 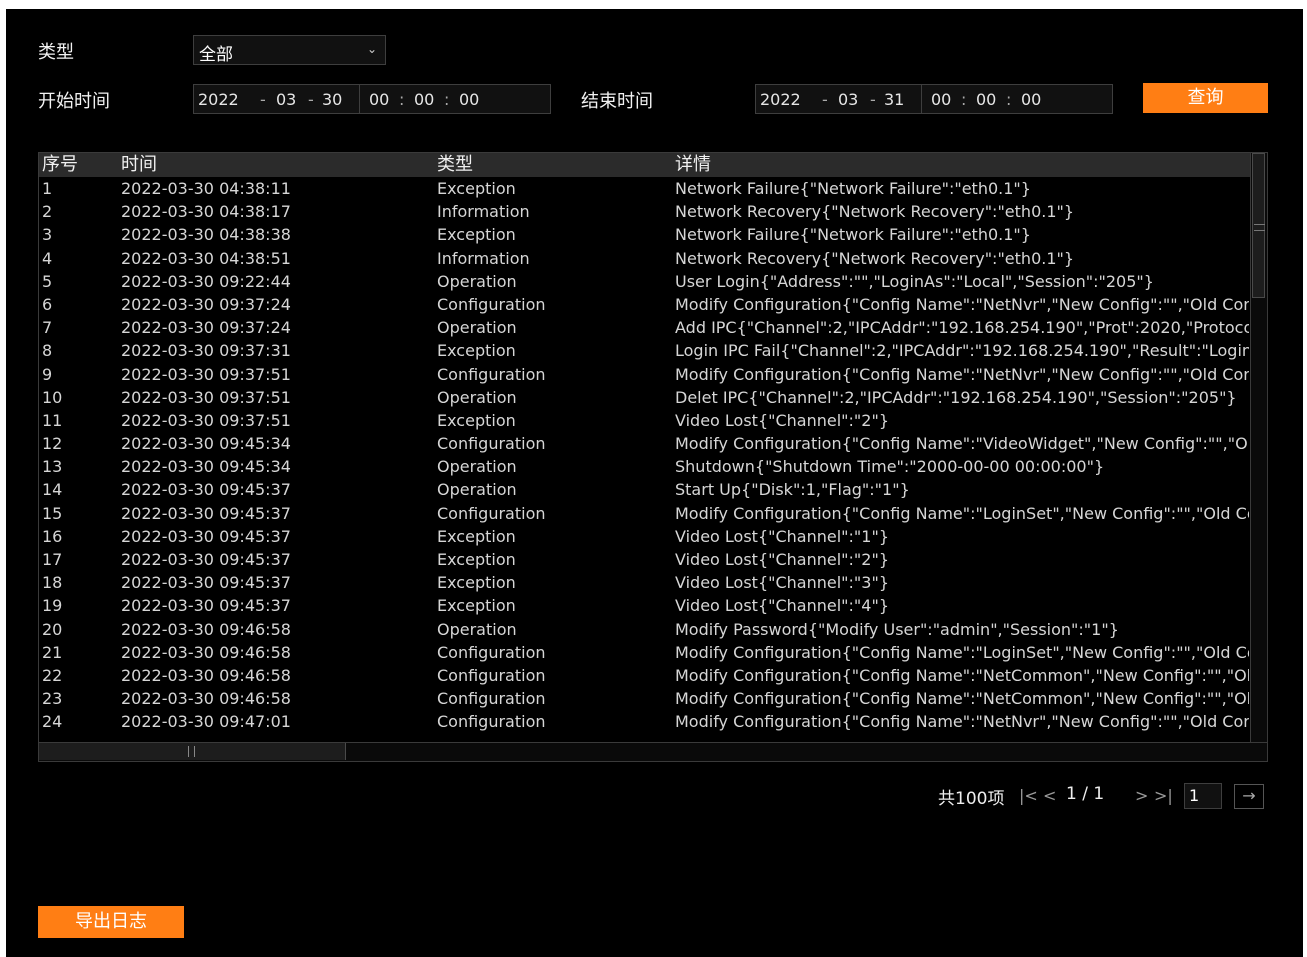 I want to click on query-button: 查询, so click(x=1205, y=98).